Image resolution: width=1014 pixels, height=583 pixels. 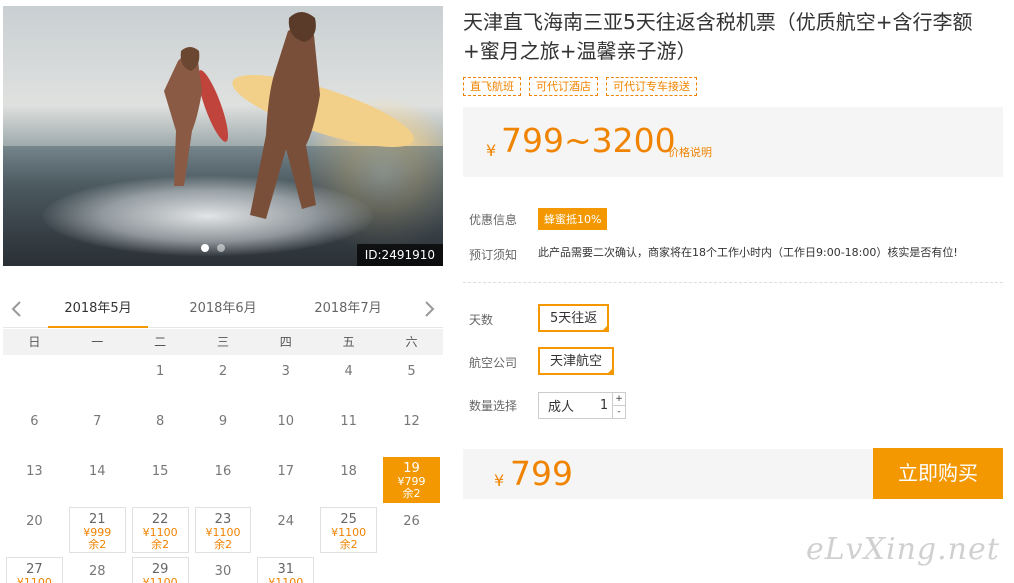 I want to click on quantity-increment-button: +, so click(x=619, y=399).